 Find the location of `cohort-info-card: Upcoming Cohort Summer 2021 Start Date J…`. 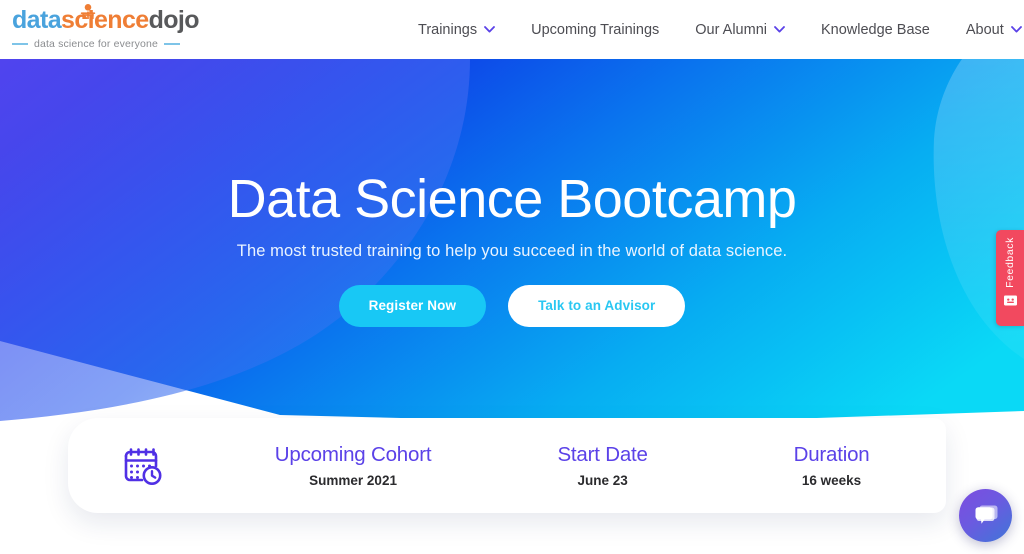

cohort-info-card: Upcoming Cohort Summer 2021 Start Date J… is located at coordinates (507, 465).